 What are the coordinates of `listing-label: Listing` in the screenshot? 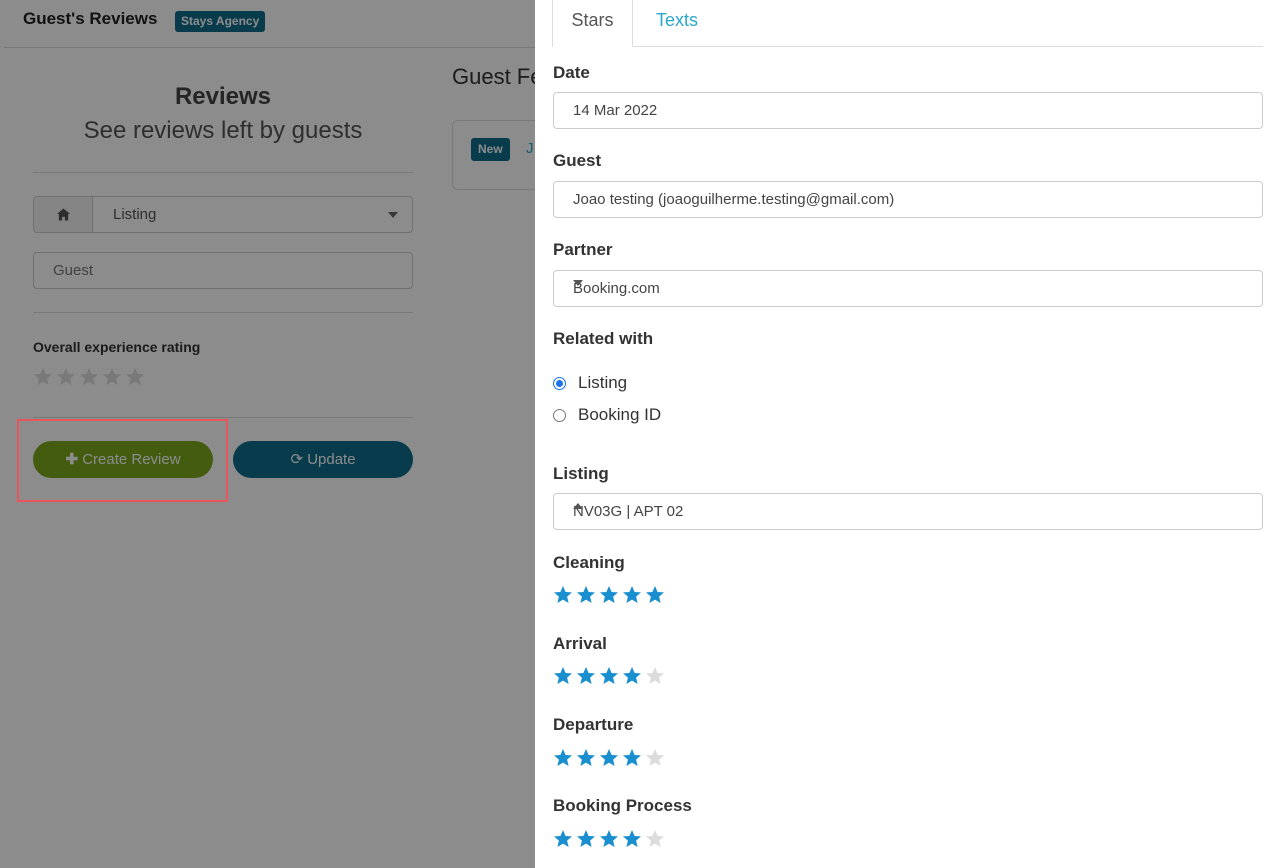 It's located at (581, 473).